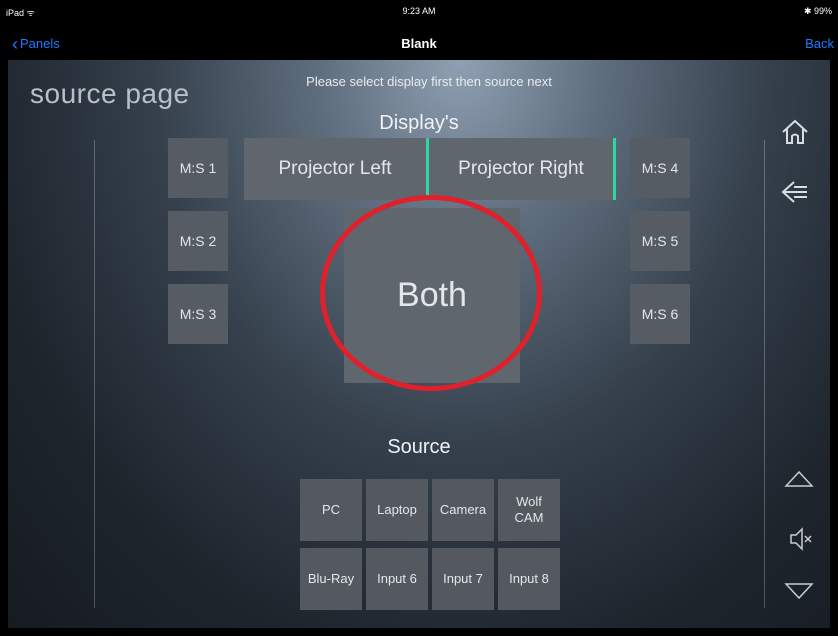 The width and height of the screenshot is (838, 636). I want to click on battery-status: ✱ 99%, so click(817, 11).